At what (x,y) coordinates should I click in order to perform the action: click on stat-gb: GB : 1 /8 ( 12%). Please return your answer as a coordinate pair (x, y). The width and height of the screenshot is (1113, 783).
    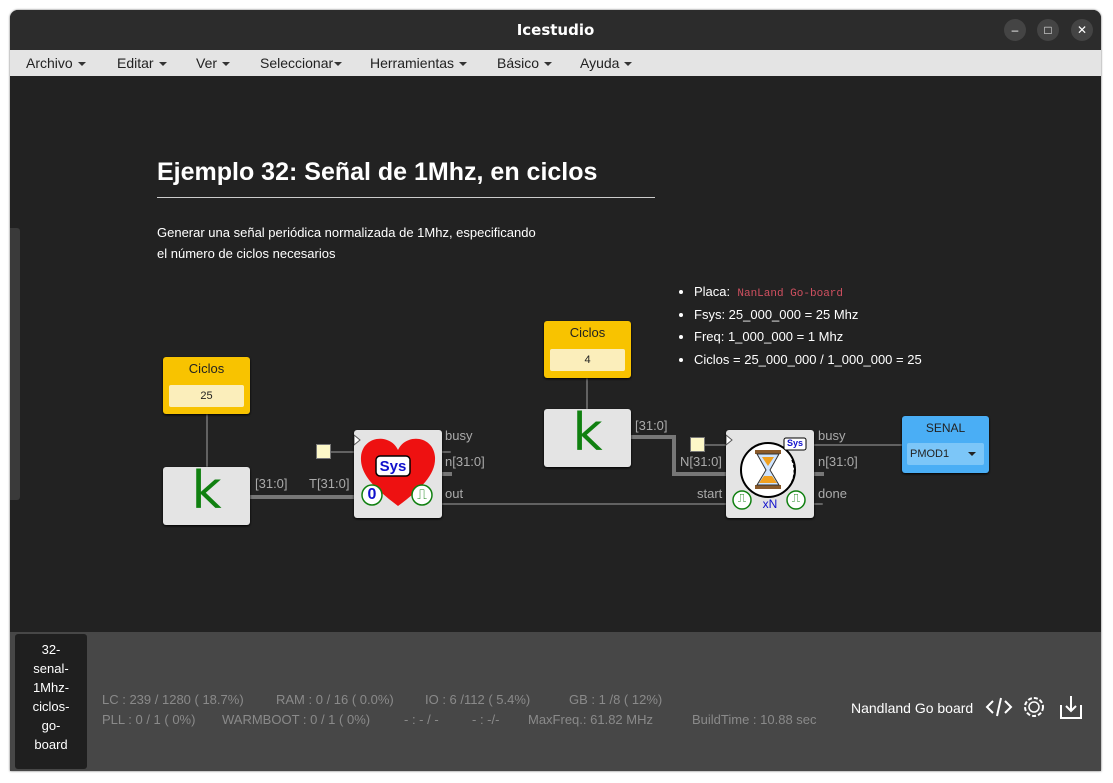
    Looking at the image, I should click on (616, 699).